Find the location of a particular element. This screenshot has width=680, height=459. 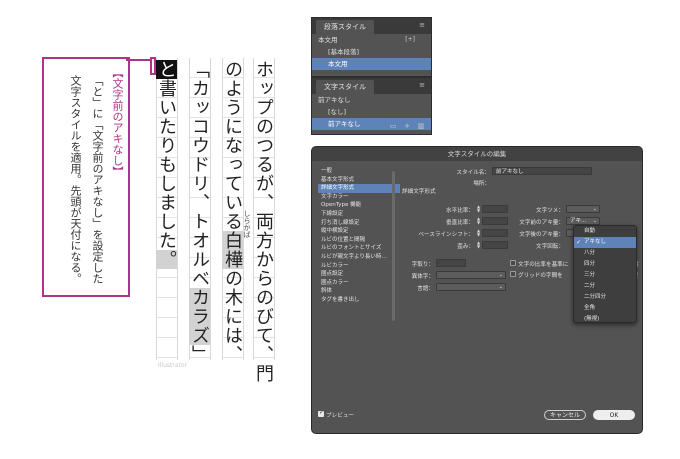

selected-character: と is located at coordinates (166, 69).